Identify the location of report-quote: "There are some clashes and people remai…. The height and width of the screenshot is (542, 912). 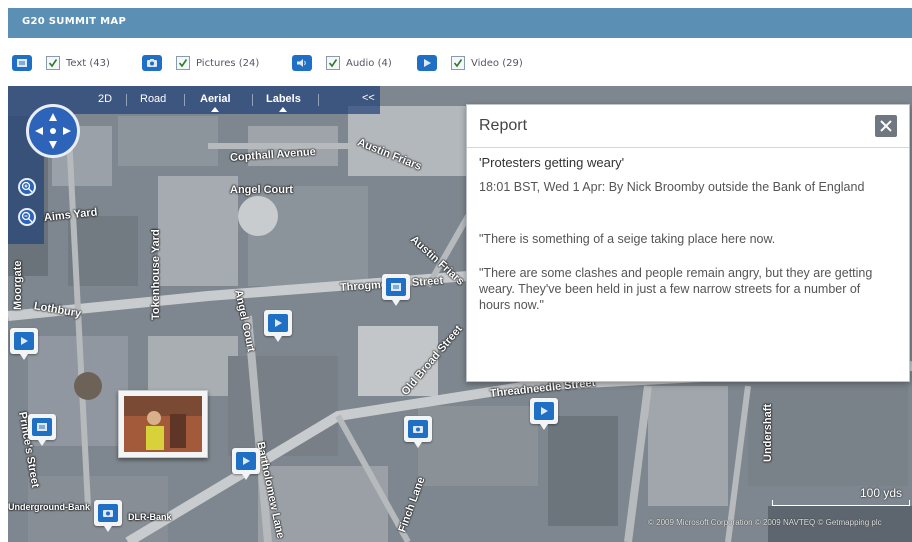
(676, 289).